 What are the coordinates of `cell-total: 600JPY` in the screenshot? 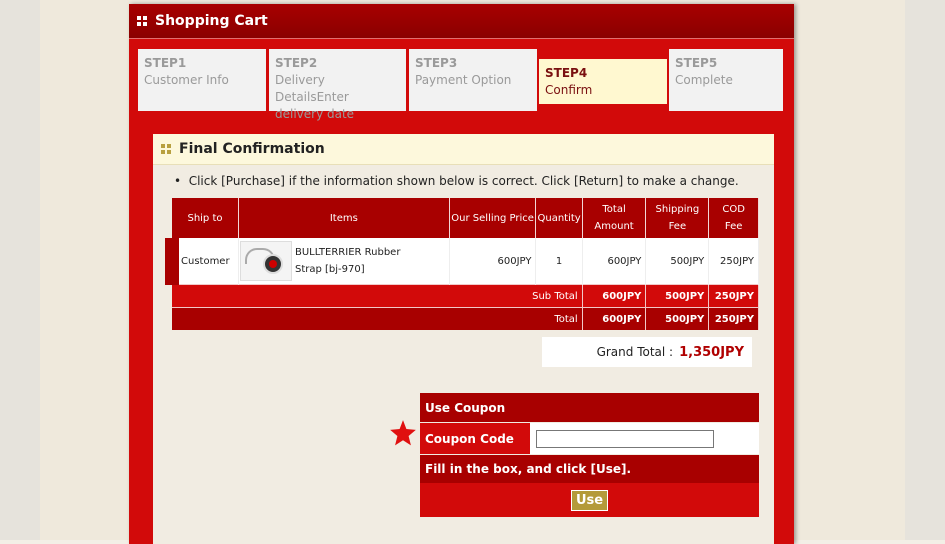 It's located at (614, 261).